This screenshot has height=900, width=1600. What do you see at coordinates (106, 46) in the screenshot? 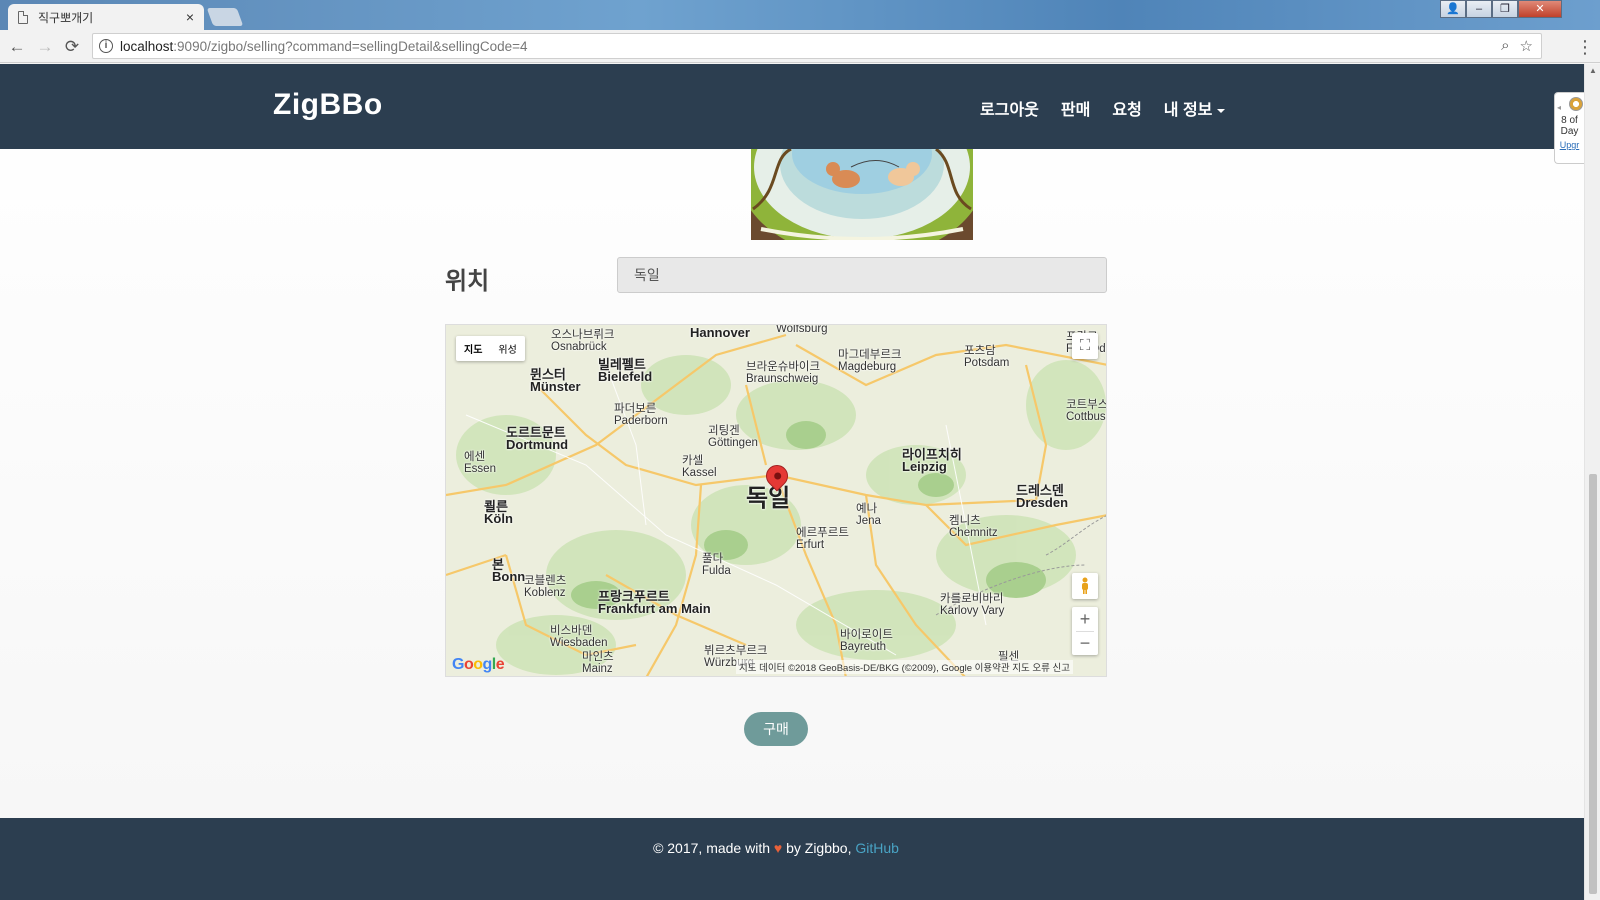
I see `site-info-icon: i` at bounding box center [106, 46].